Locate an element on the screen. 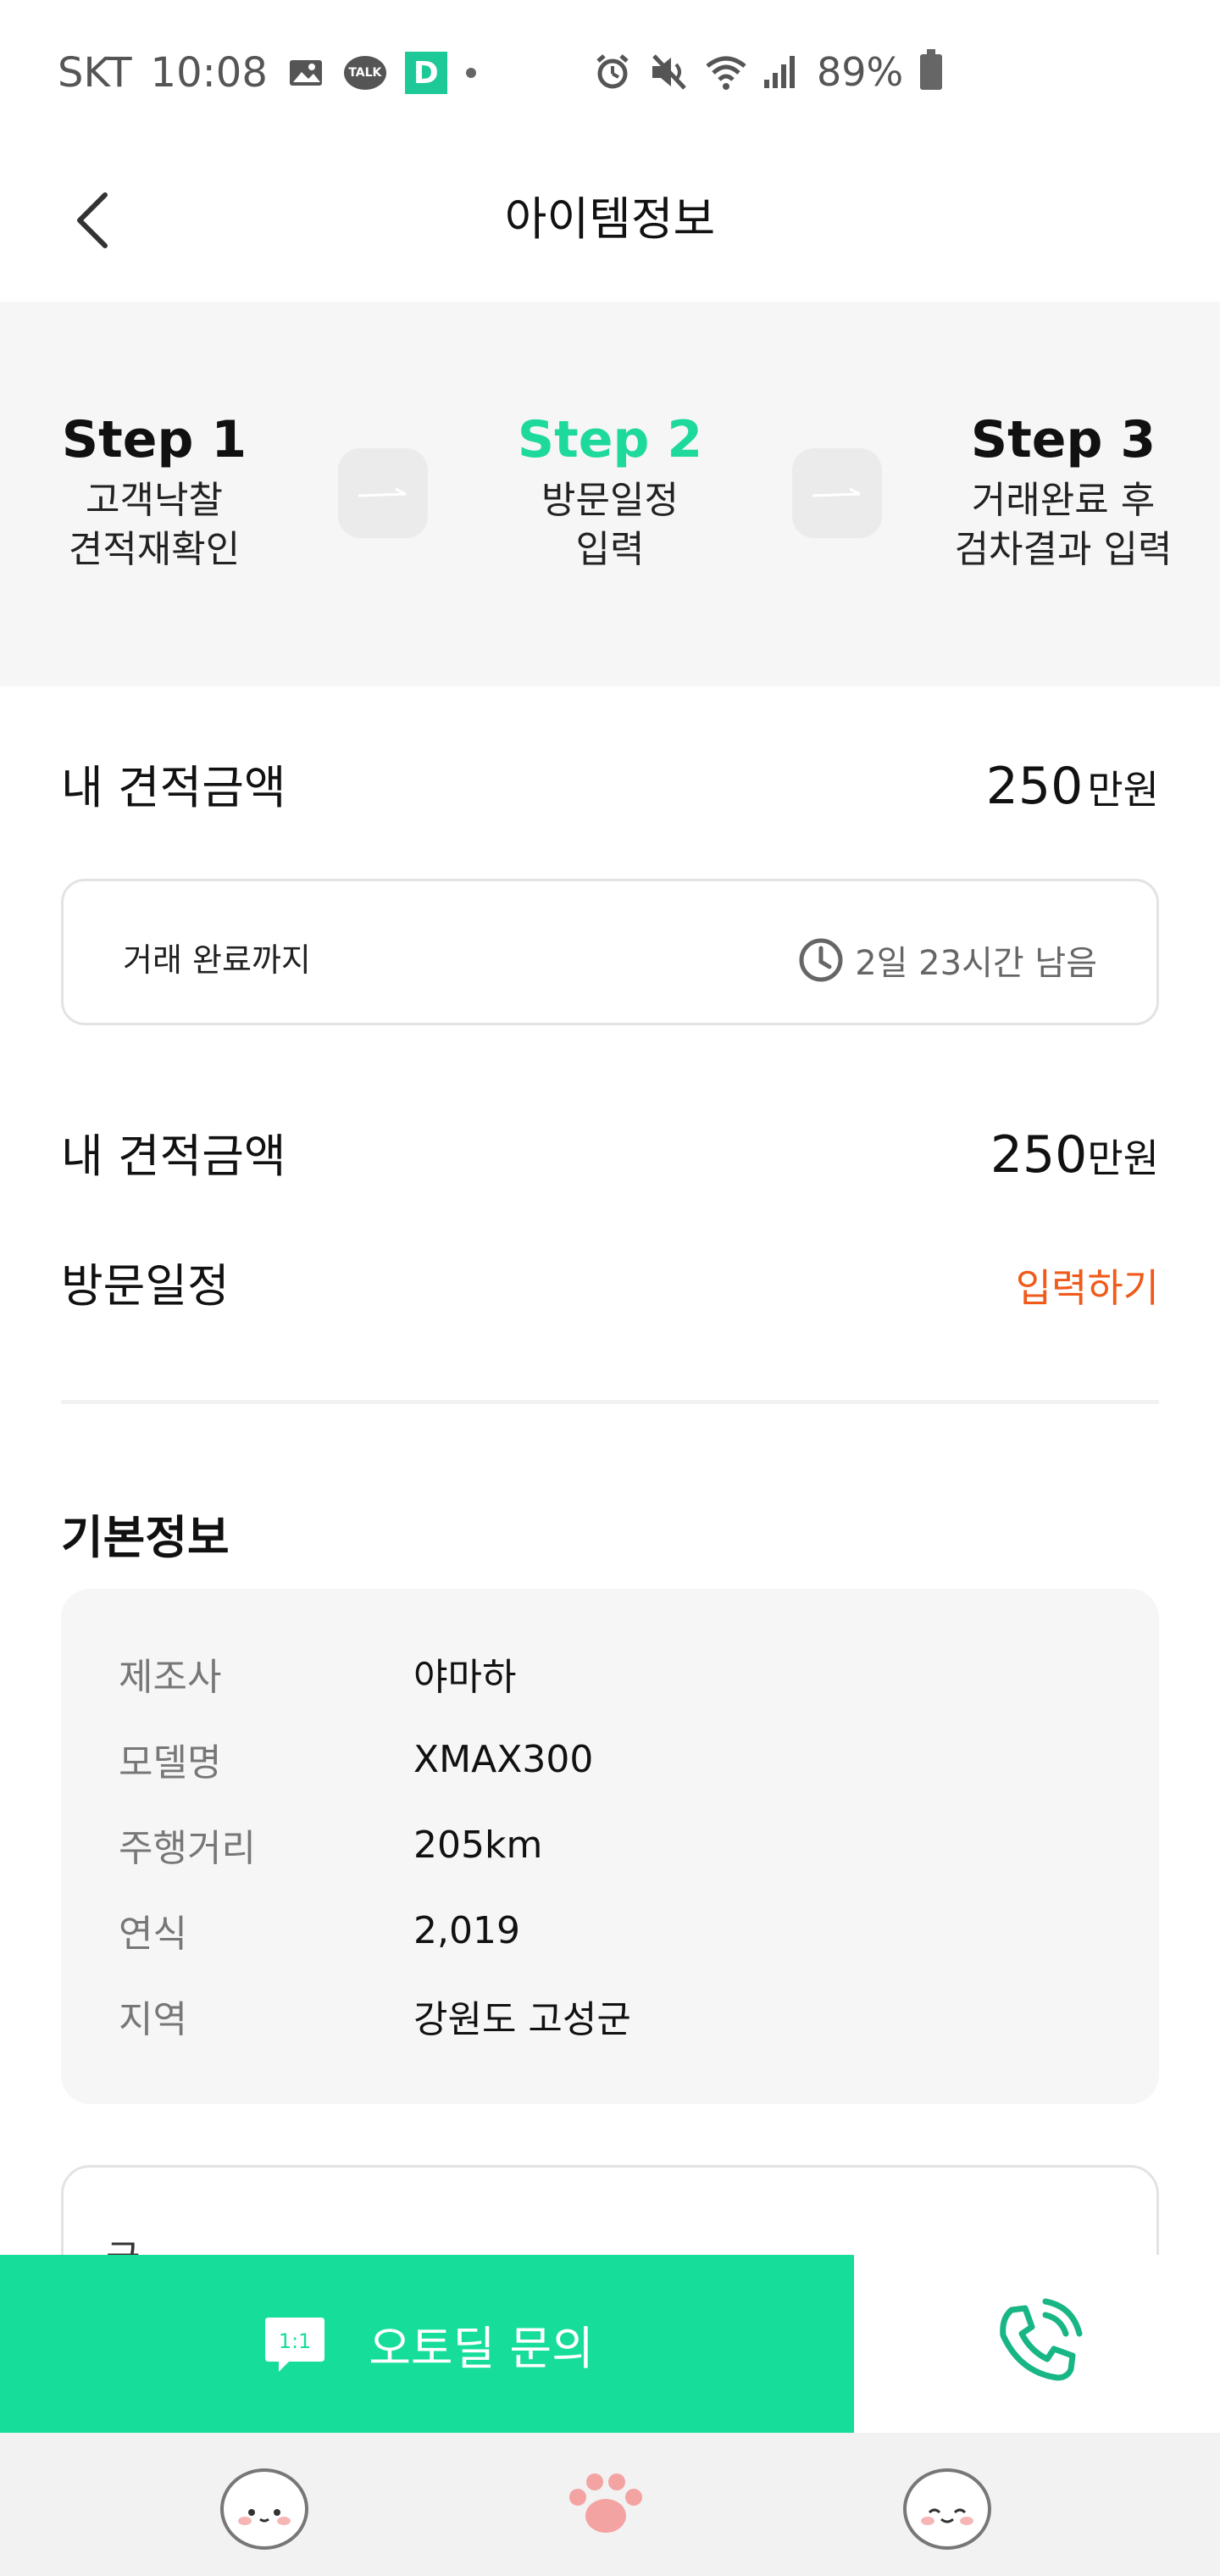  info-value: XMAX300 is located at coordinates (503, 1759).